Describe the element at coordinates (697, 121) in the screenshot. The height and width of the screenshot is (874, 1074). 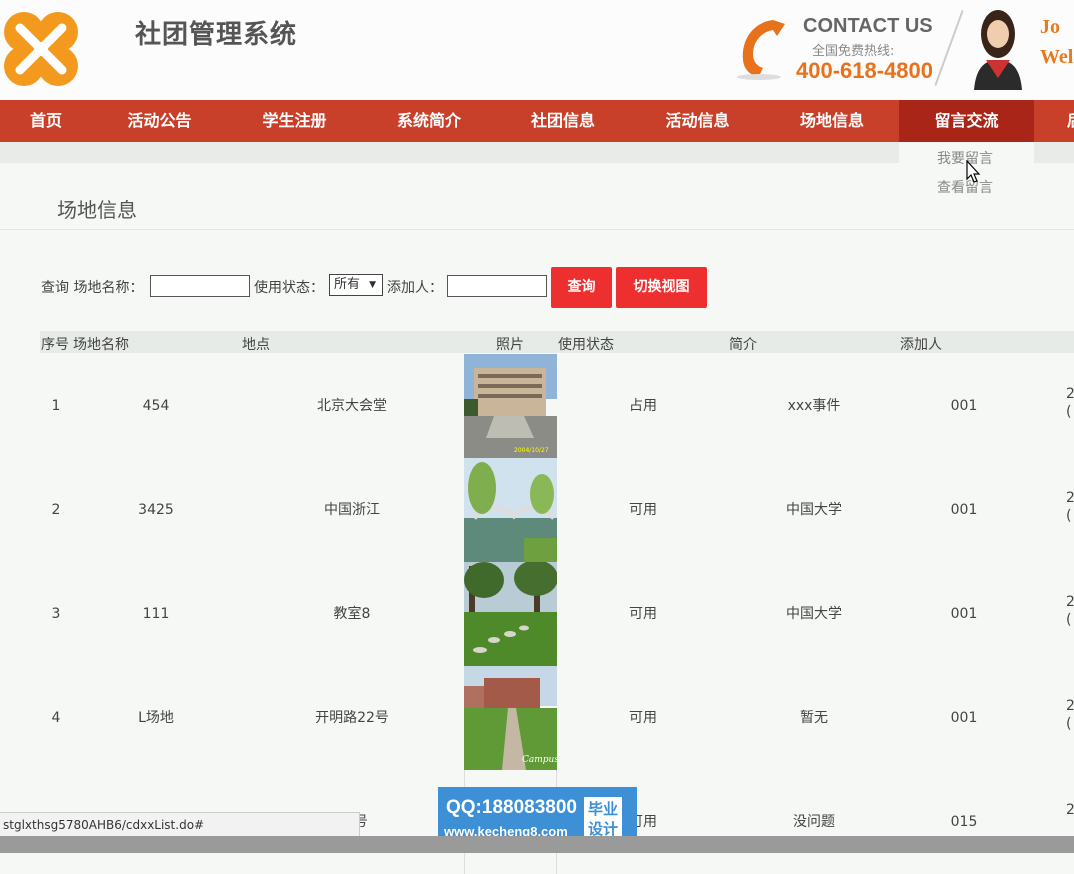
I see `nav-activity-info: 活动信息` at that location.